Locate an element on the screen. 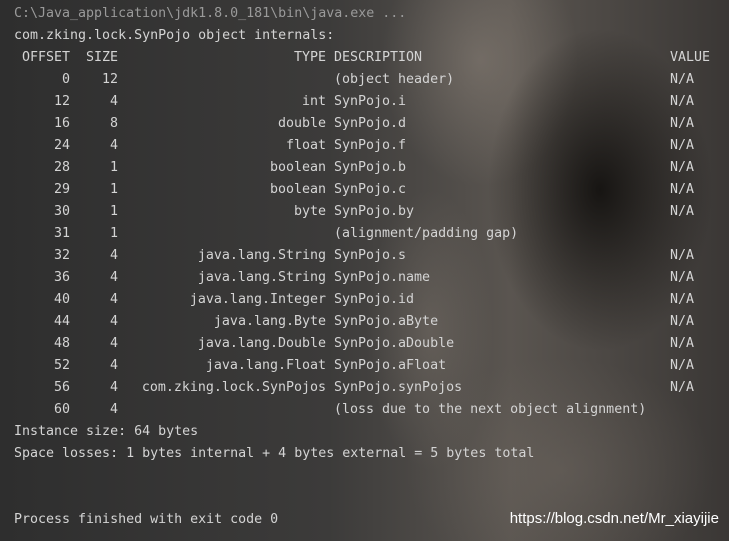 Image resolution: width=729 pixels, height=541 pixels. cell-offset: 44 is located at coordinates (61, 321).